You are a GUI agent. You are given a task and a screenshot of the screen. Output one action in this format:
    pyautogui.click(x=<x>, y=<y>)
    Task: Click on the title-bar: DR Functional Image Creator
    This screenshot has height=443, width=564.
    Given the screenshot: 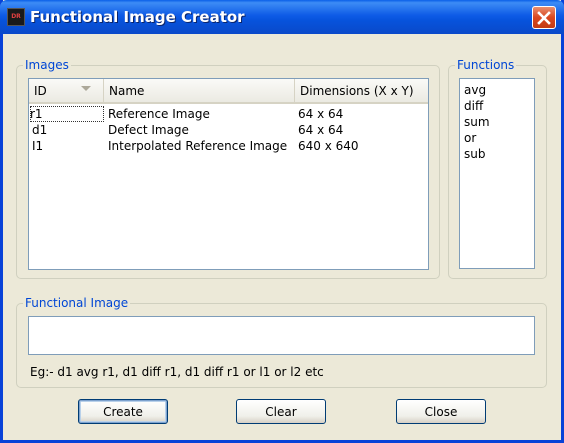 What is the action you would take?
    pyautogui.click(x=282, y=17)
    